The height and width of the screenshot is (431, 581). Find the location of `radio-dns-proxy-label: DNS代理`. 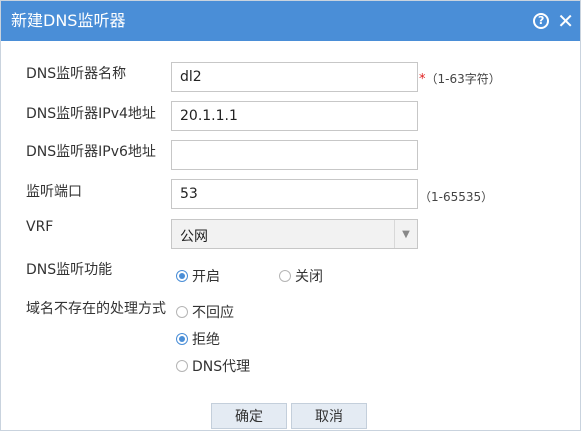

radio-dns-proxy-label: DNS代理 is located at coordinates (221, 367).